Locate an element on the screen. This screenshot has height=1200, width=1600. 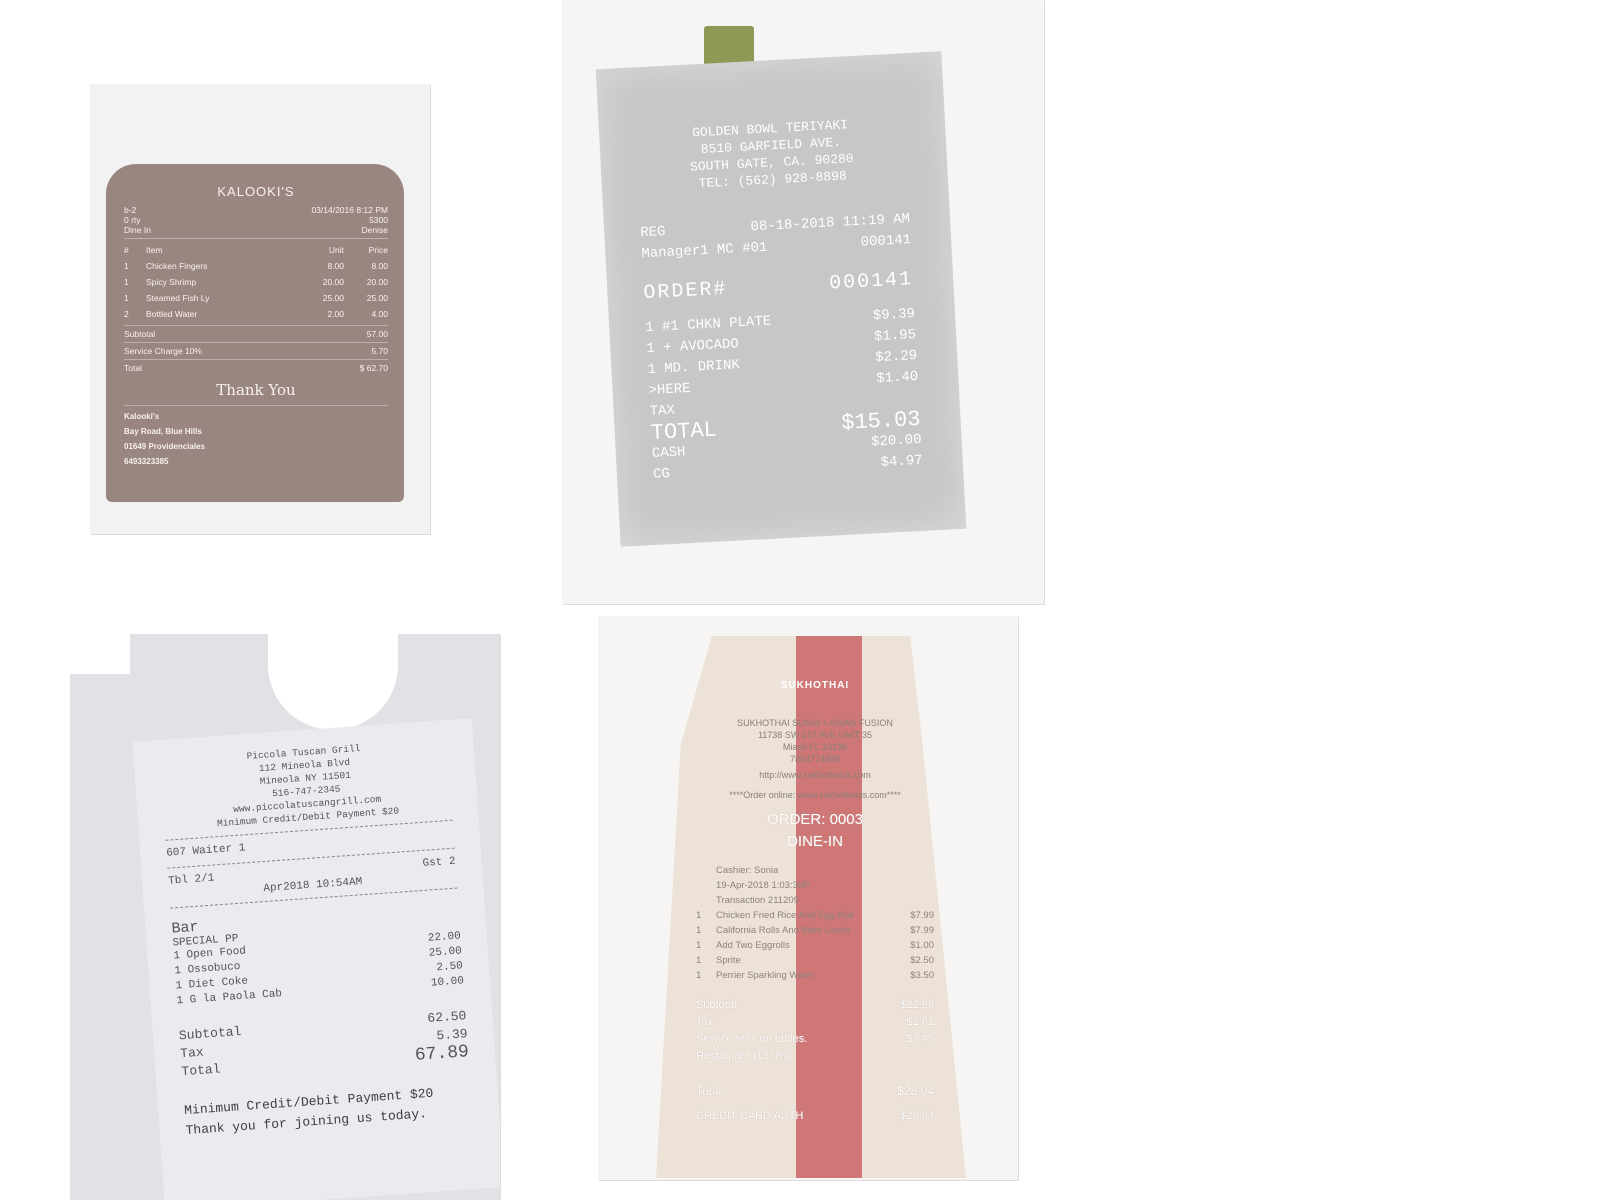
line-item: 1 Steamed Fish Ly 25.00 25.00 is located at coordinates (256, 298).